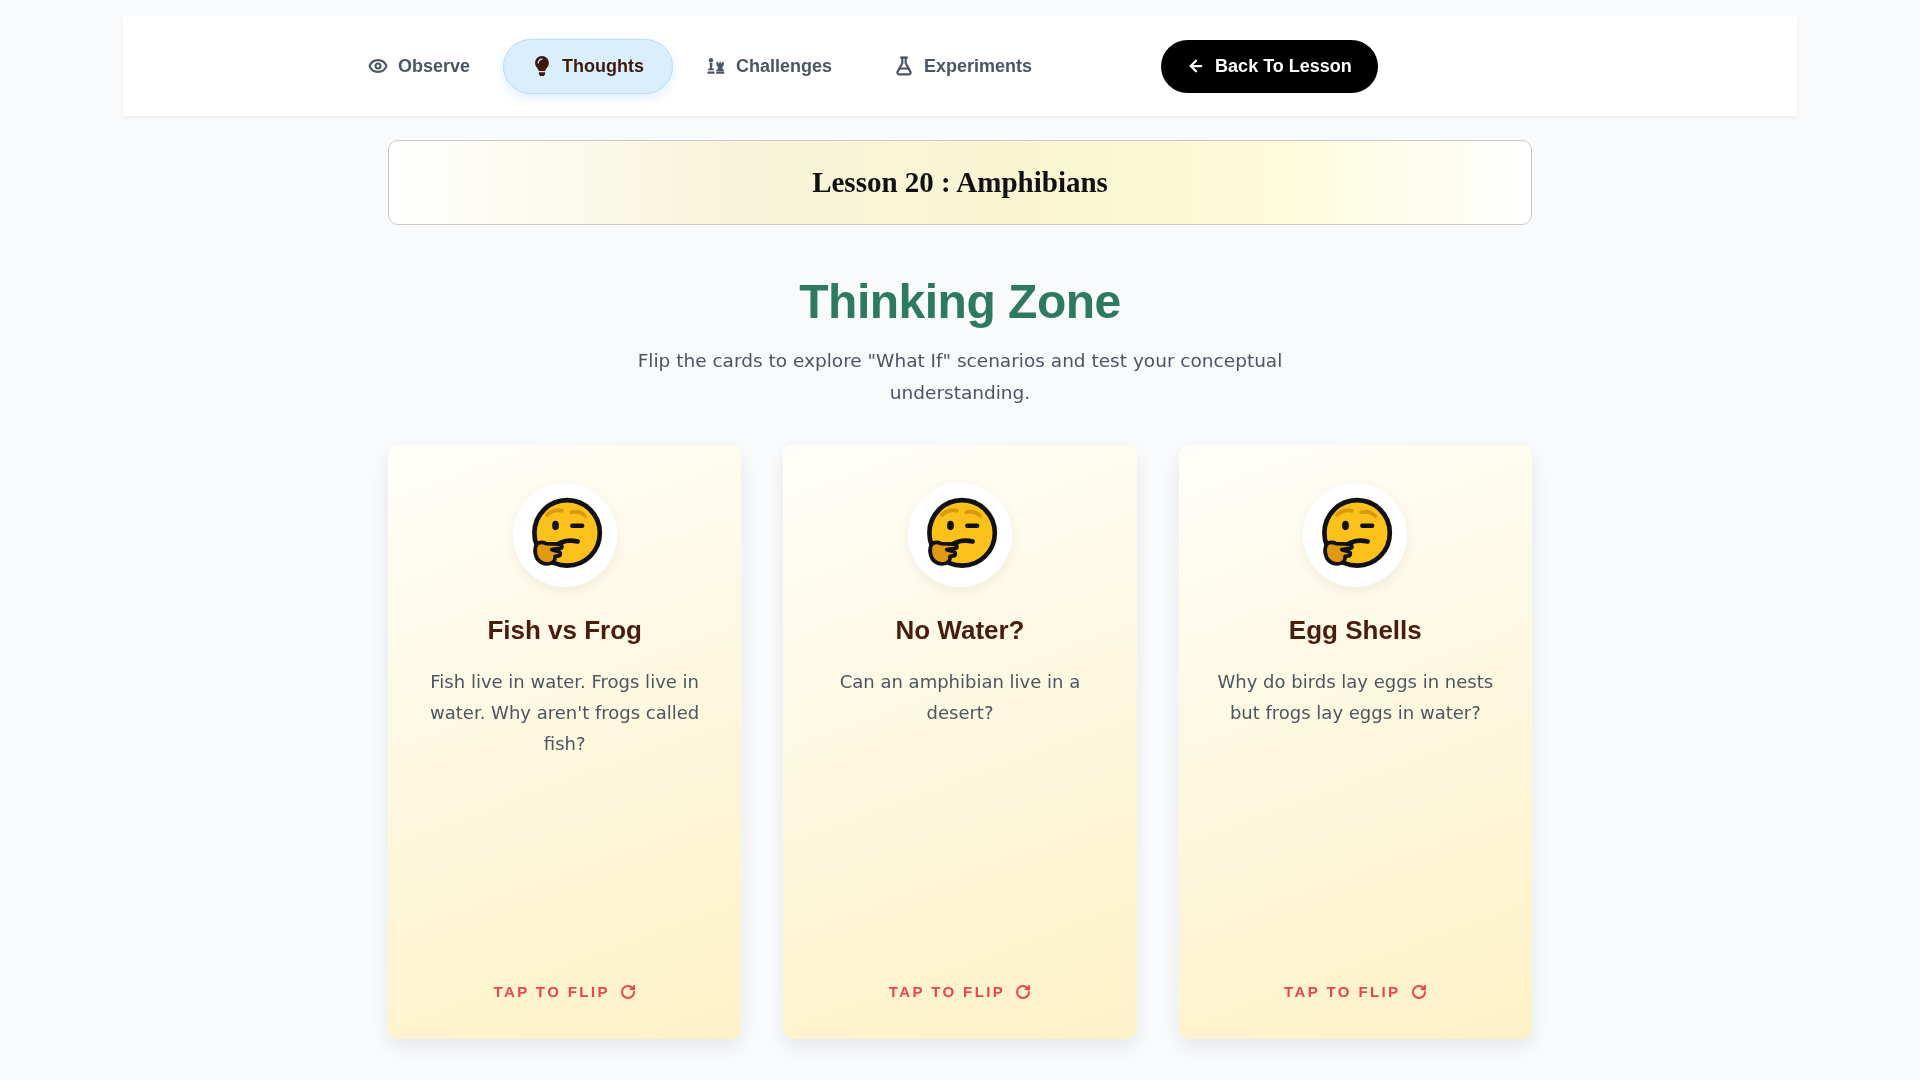 This screenshot has height=1080, width=1920. What do you see at coordinates (378, 66) in the screenshot?
I see `eye-icon` at bounding box center [378, 66].